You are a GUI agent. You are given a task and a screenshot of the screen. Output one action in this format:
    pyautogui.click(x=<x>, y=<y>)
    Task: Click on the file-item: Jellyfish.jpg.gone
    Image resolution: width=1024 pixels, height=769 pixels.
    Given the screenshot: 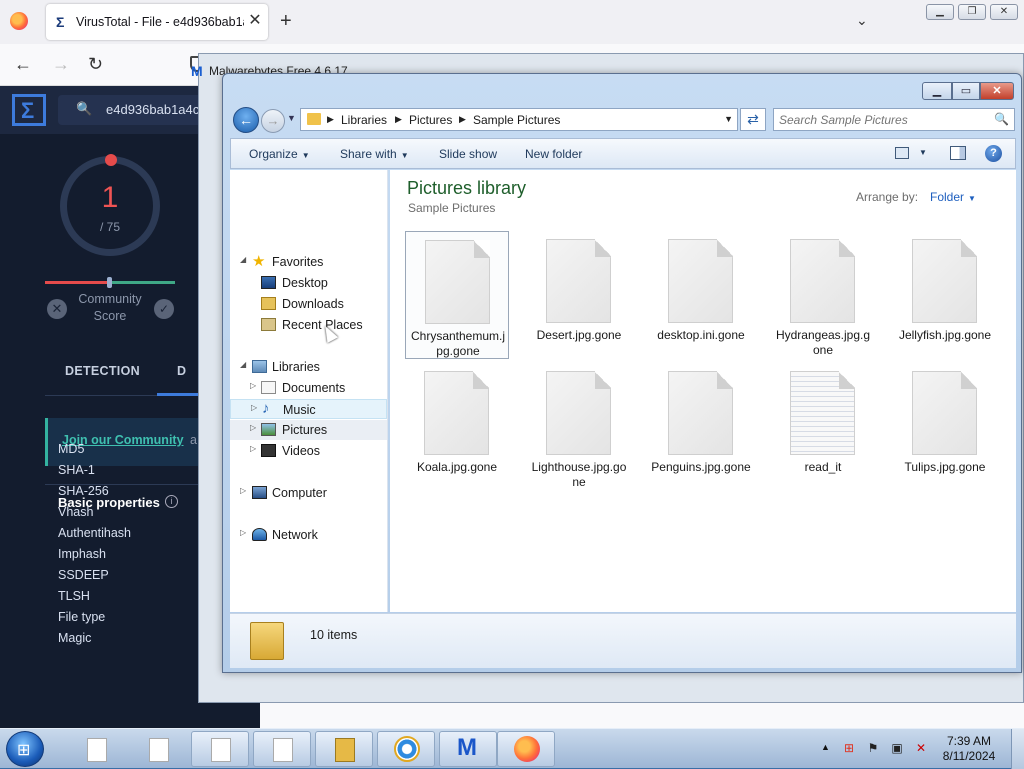 What is the action you would take?
    pyautogui.click(x=945, y=295)
    